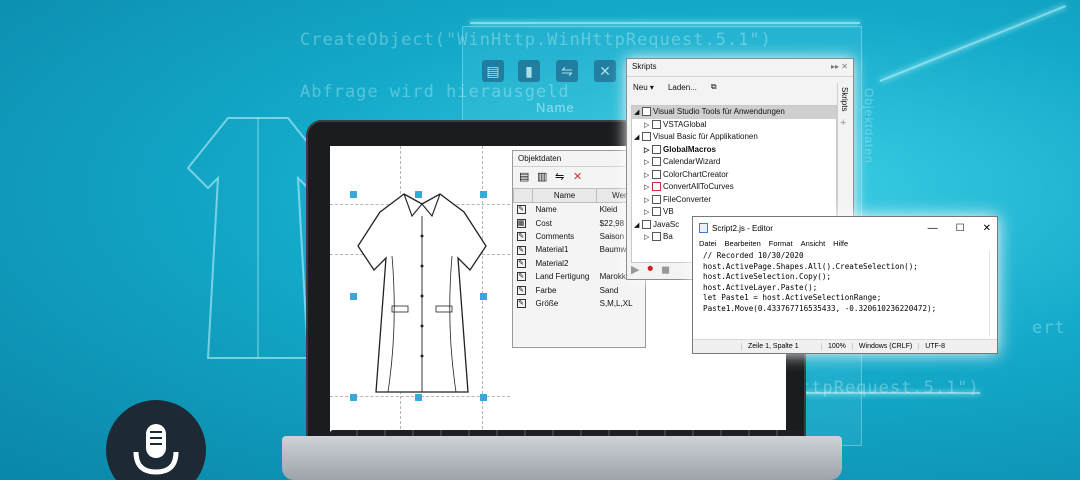 The height and width of the screenshot is (480, 1080). Describe the element at coordinates (813, 245) in the screenshot. I see `menu-ansicht: Ansicht` at that location.